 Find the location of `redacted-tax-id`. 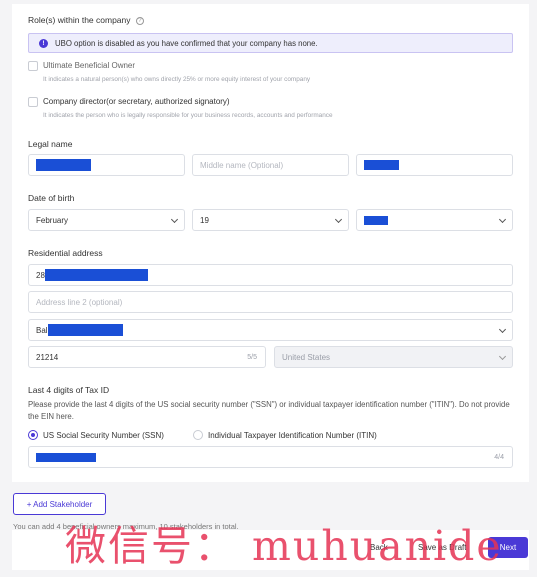

redacted-tax-id is located at coordinates (66, 457).